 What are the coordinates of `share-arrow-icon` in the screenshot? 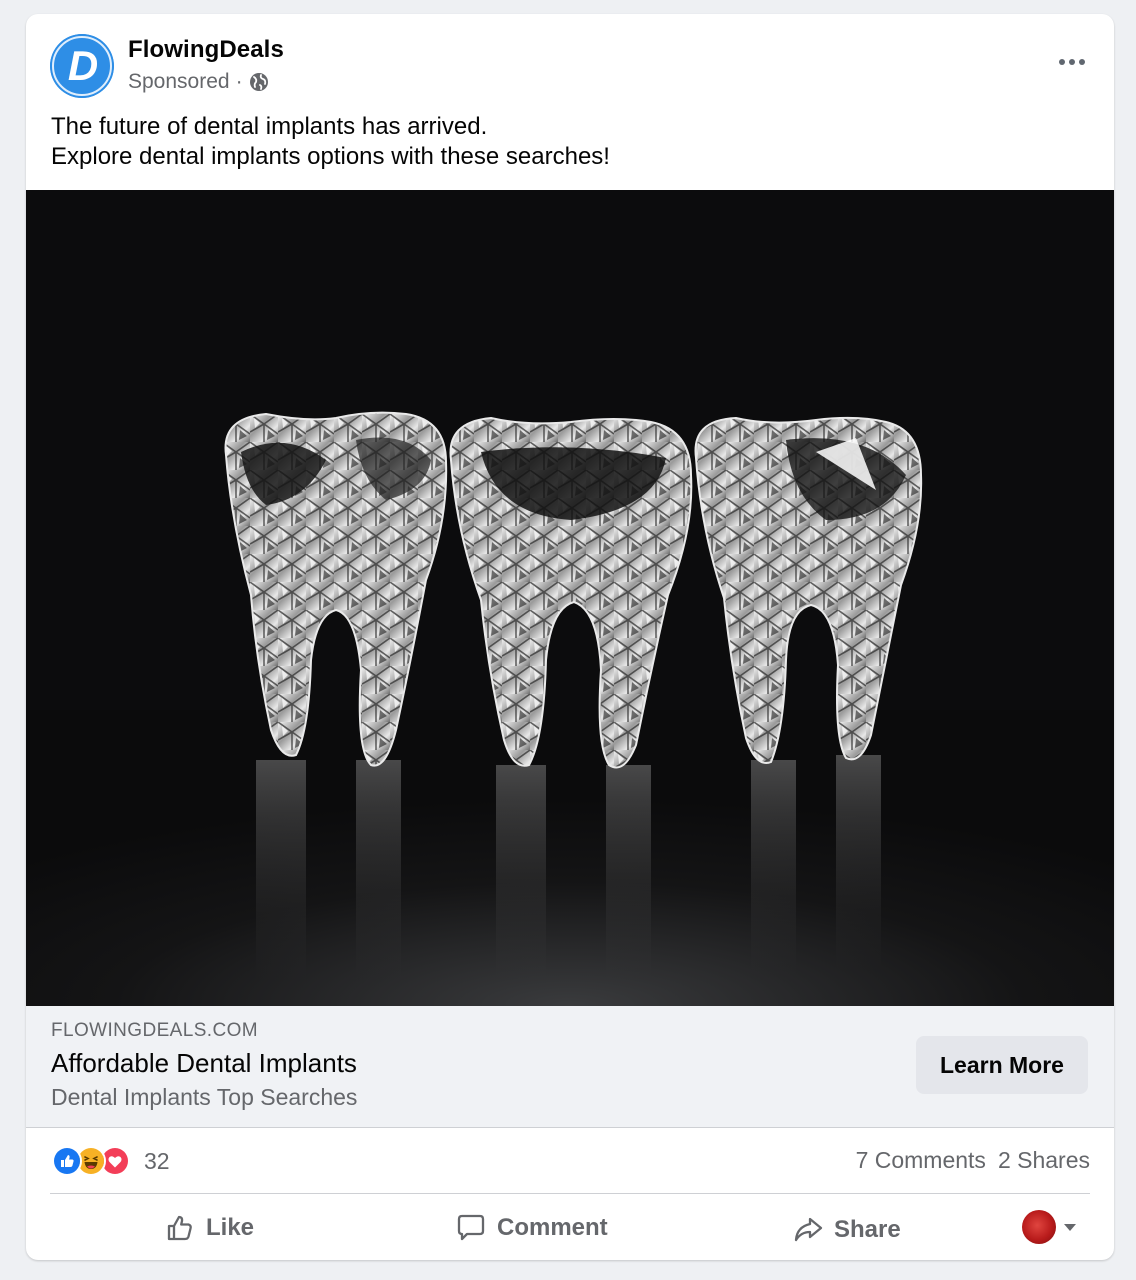 It's located at (808, 1229).